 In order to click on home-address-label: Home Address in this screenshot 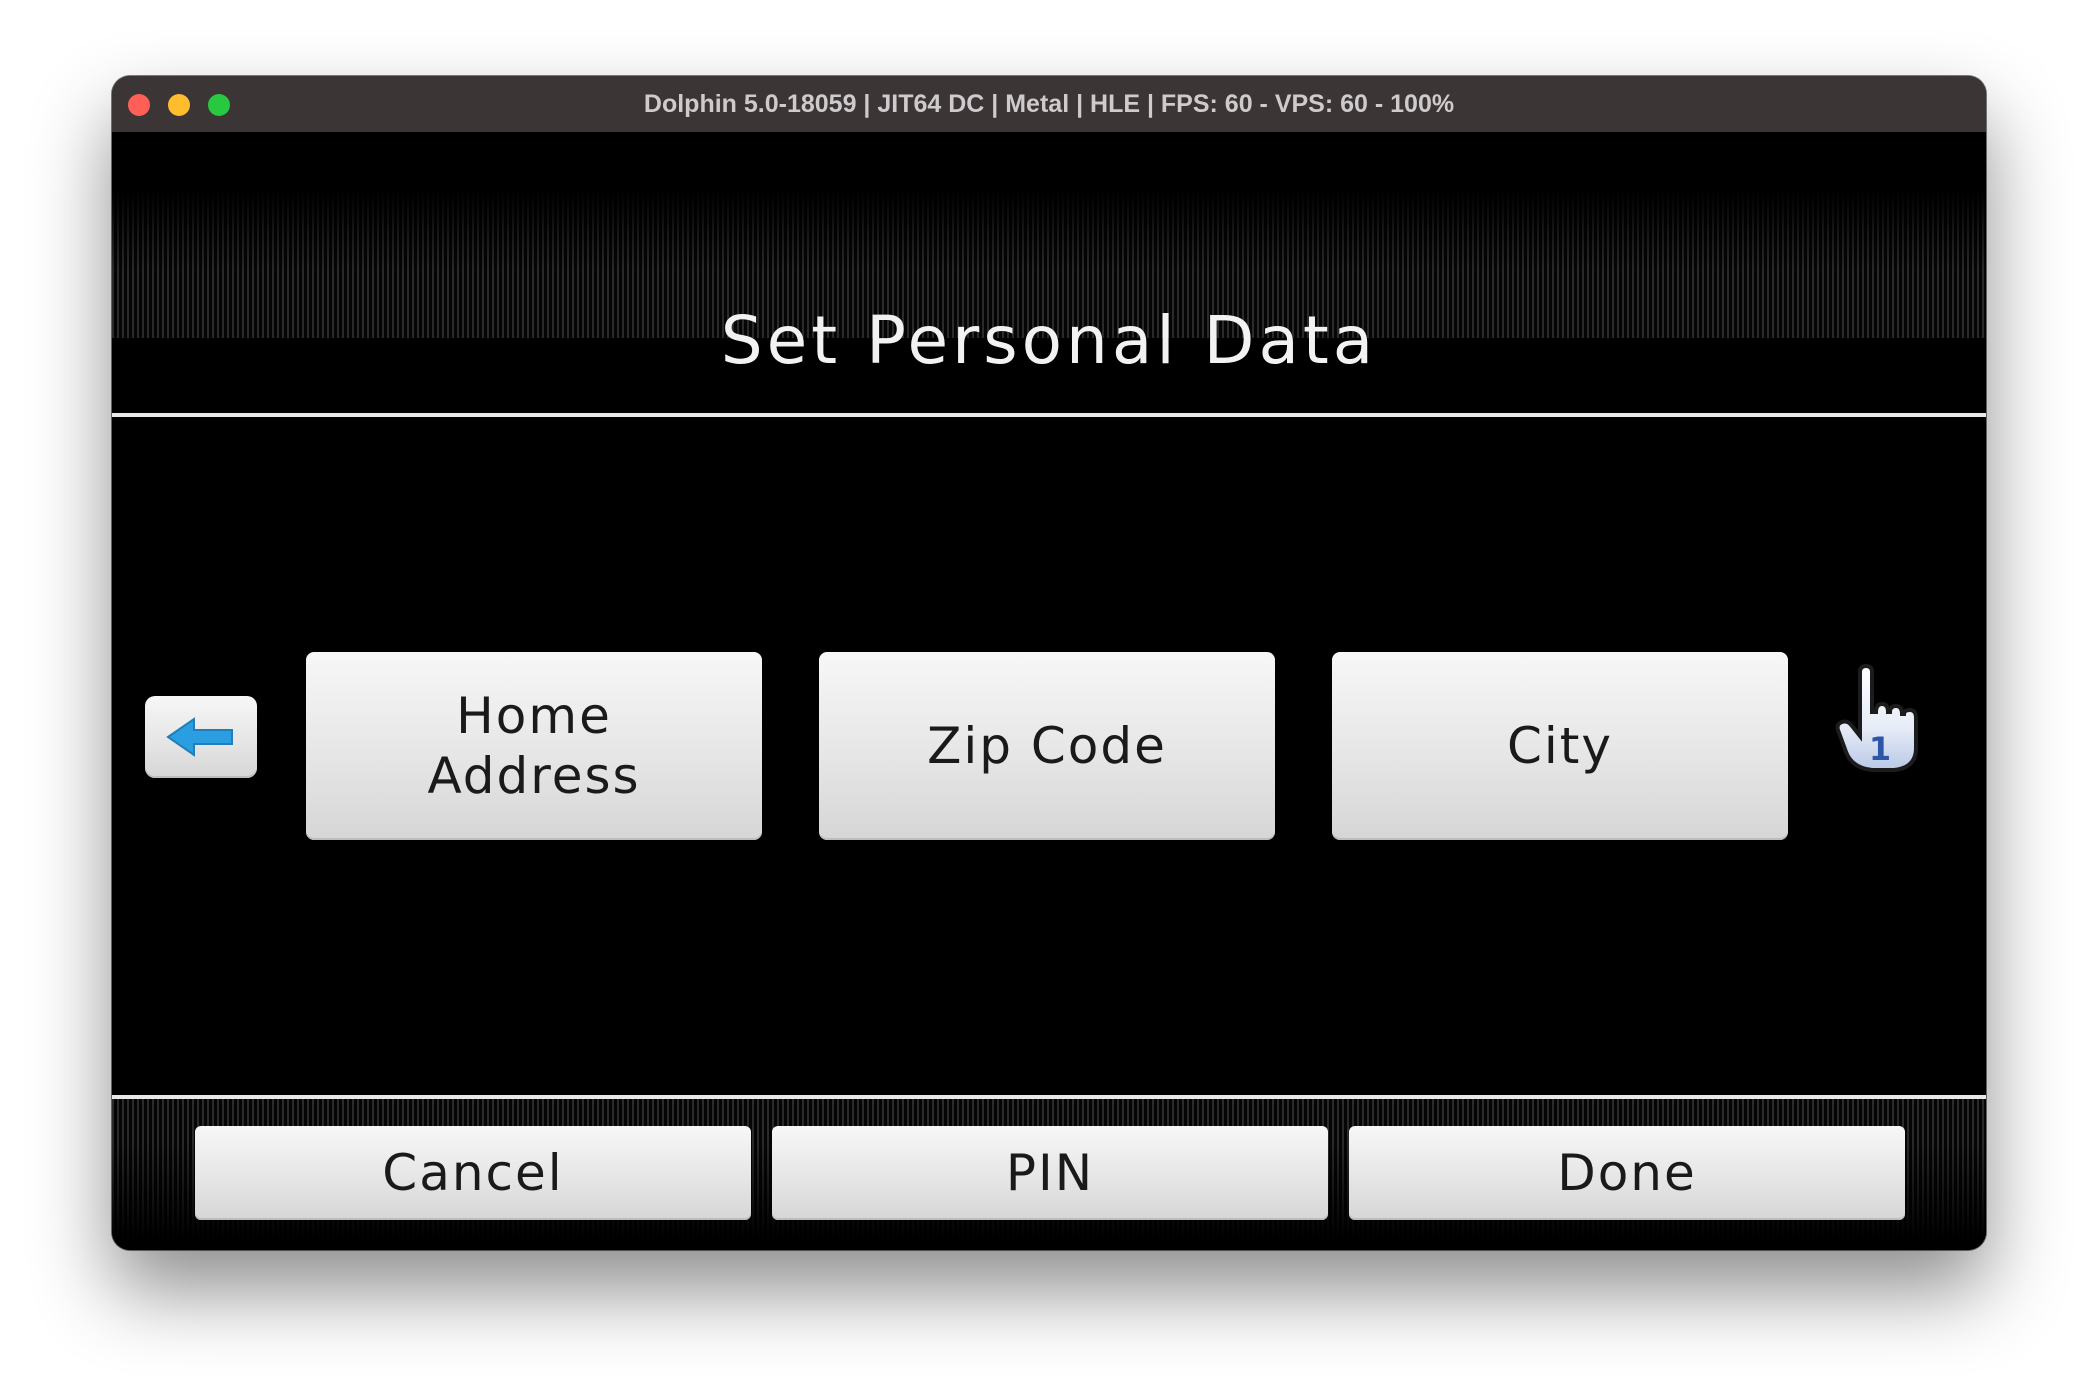, I will do `click(534, 746)`.